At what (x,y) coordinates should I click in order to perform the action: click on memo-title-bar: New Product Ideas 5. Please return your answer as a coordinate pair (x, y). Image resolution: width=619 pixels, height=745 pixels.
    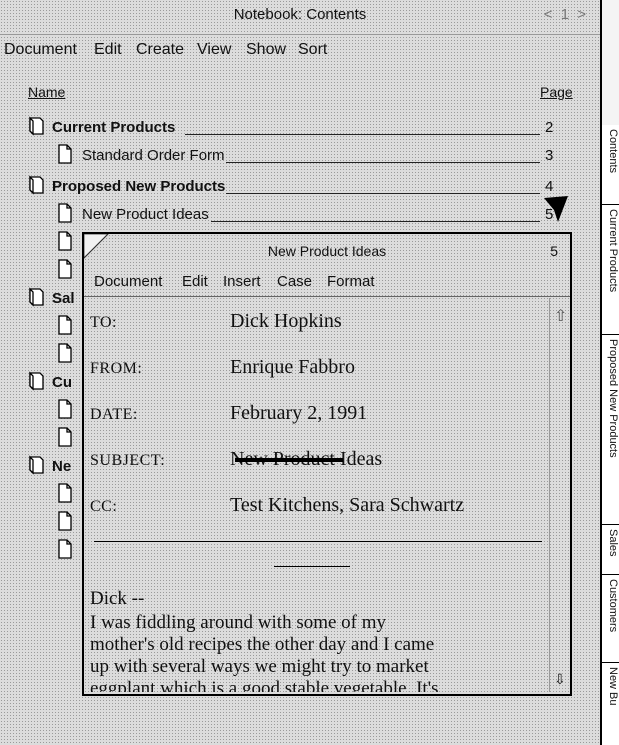
    Looking at the image, I should click on (327, 250).